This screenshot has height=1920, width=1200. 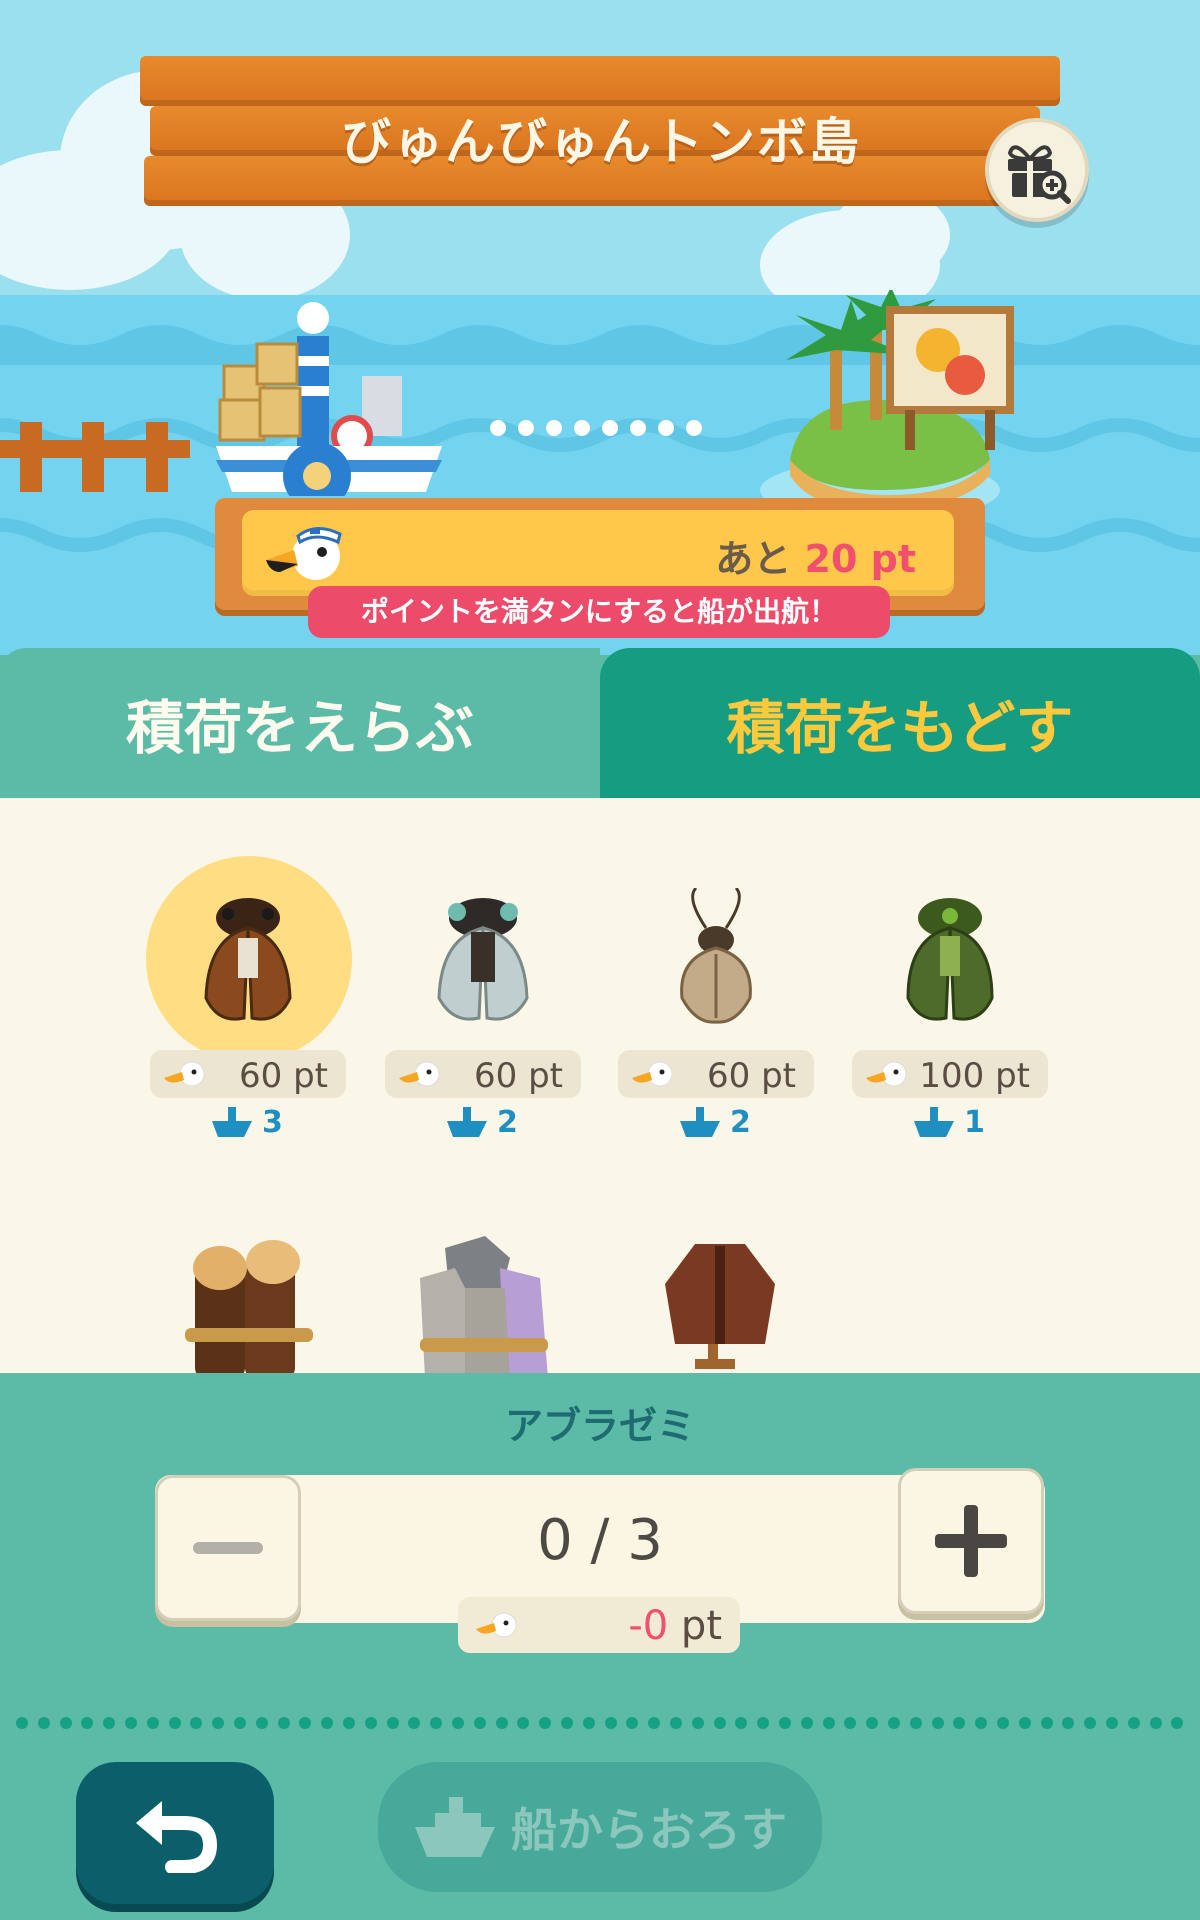 I want to click on item-price: 100 pt, so click(x=950, y=1074).